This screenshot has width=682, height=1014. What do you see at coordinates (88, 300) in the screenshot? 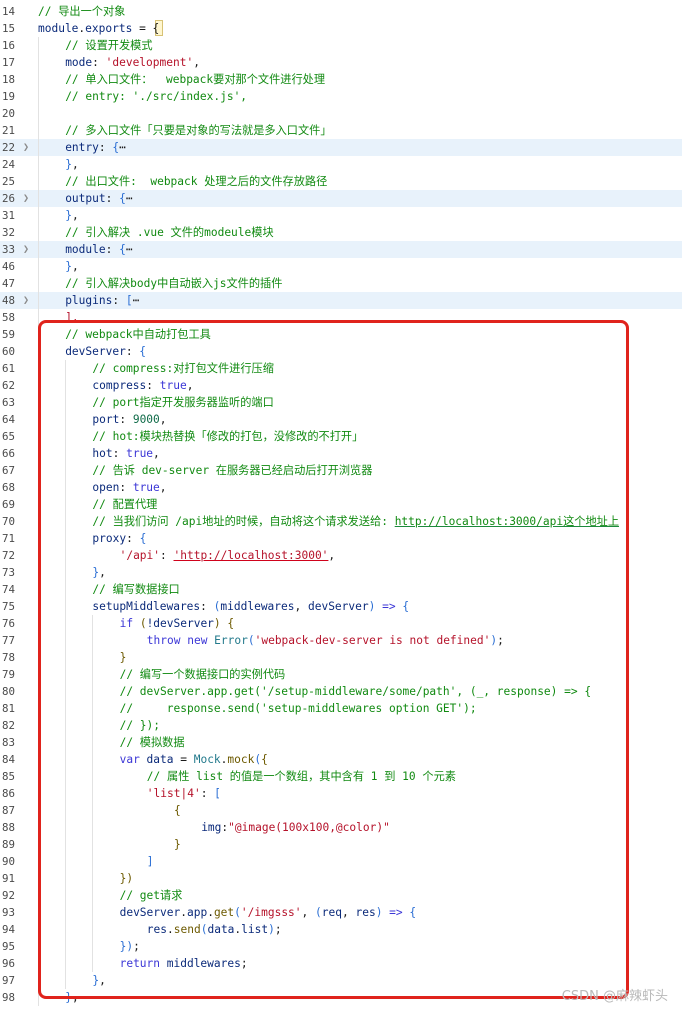
I see `code-text: plugins: [⋯` at bounding box center [88, 300].